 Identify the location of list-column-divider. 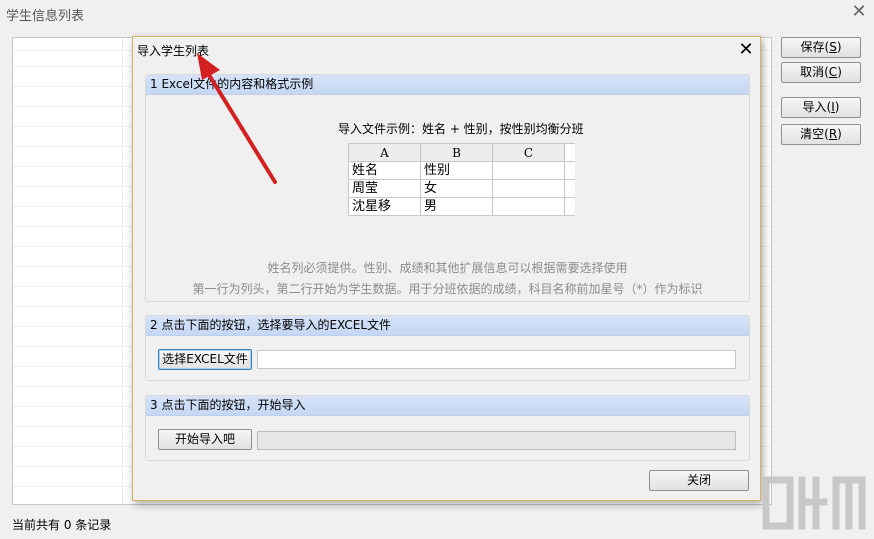
(122, 271).